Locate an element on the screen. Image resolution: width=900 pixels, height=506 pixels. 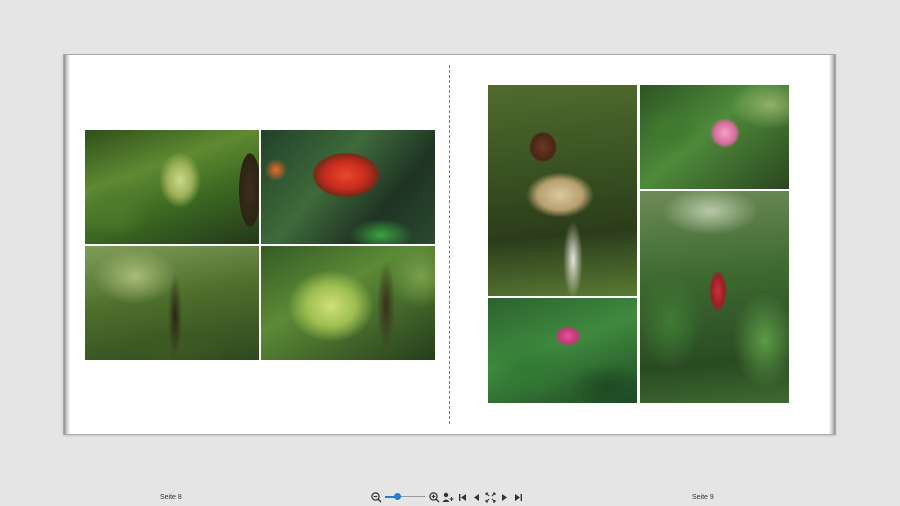
photo-tropical-forest-bromeliads is located at coordinates (172, 187).